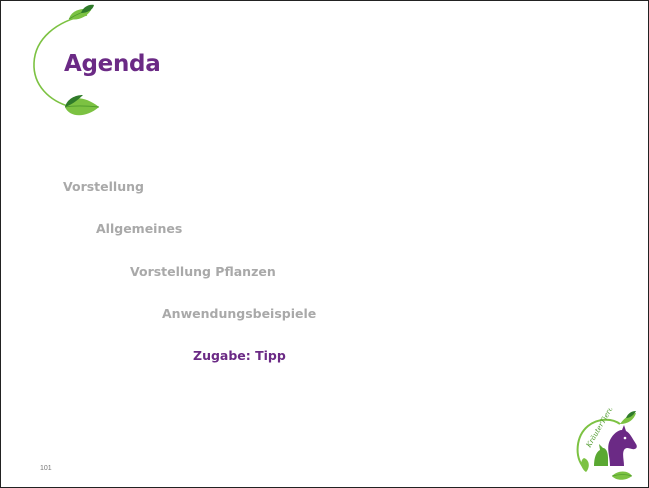 The width and height of the screenshot is (649, 488). What do you see at coordinates (606, 444) in the screenshot?
I see `horse-logo-icon: KräuterTierchen` at bounding box center [606, 444].